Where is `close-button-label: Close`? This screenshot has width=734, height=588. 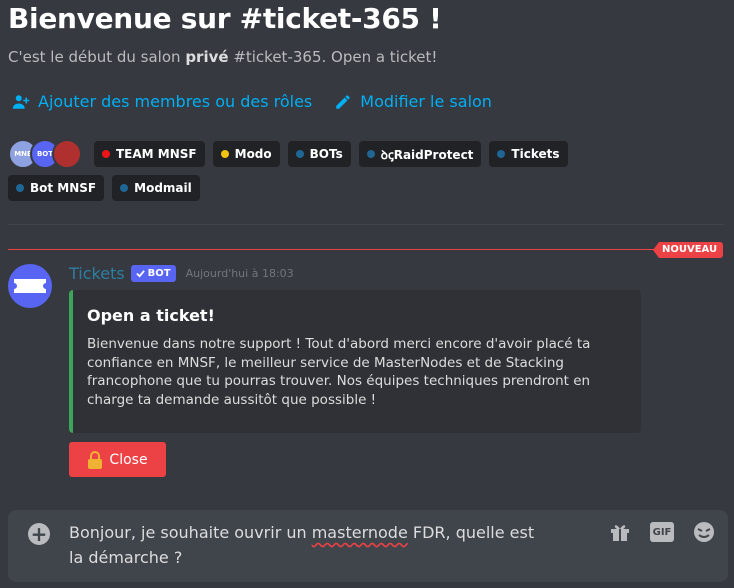 close-button-label: Close is located at coordinates (128, 459).